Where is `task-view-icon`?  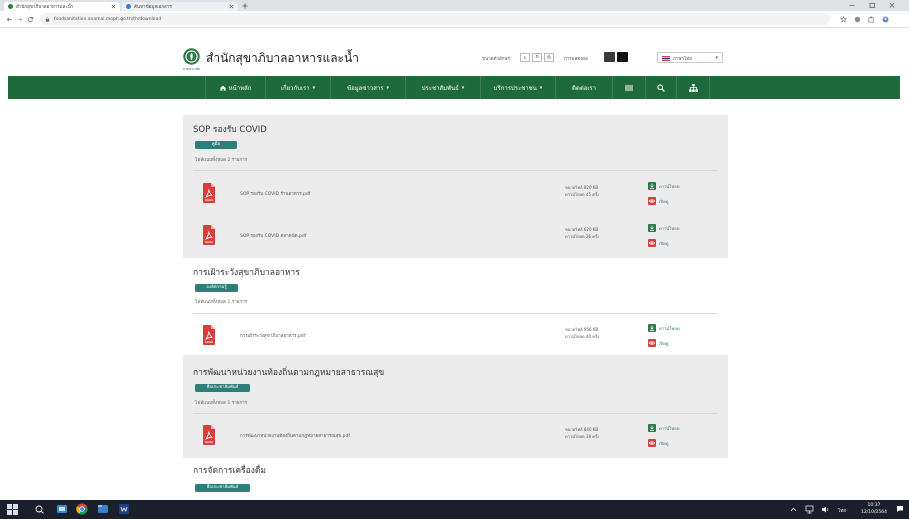
task-view-icon is located at coordinates (62, 509).